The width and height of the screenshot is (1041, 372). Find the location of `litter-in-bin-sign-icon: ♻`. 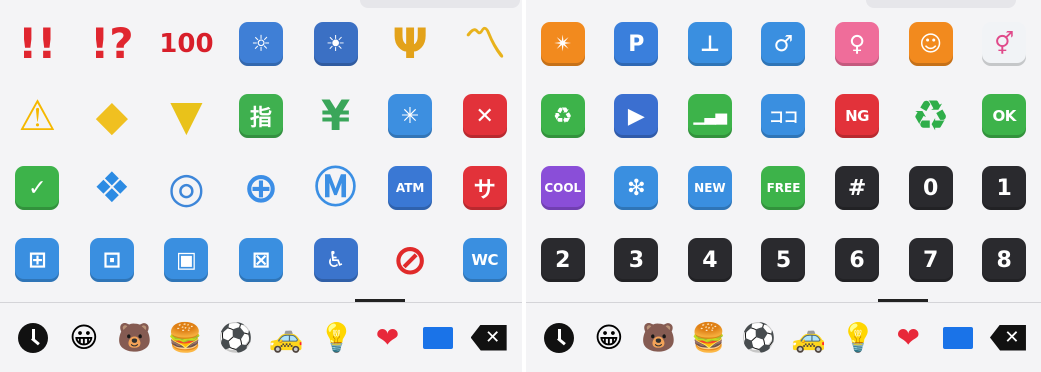

litter-in-bin-sign-icon: ♻ is located at coordinates (562, 116).